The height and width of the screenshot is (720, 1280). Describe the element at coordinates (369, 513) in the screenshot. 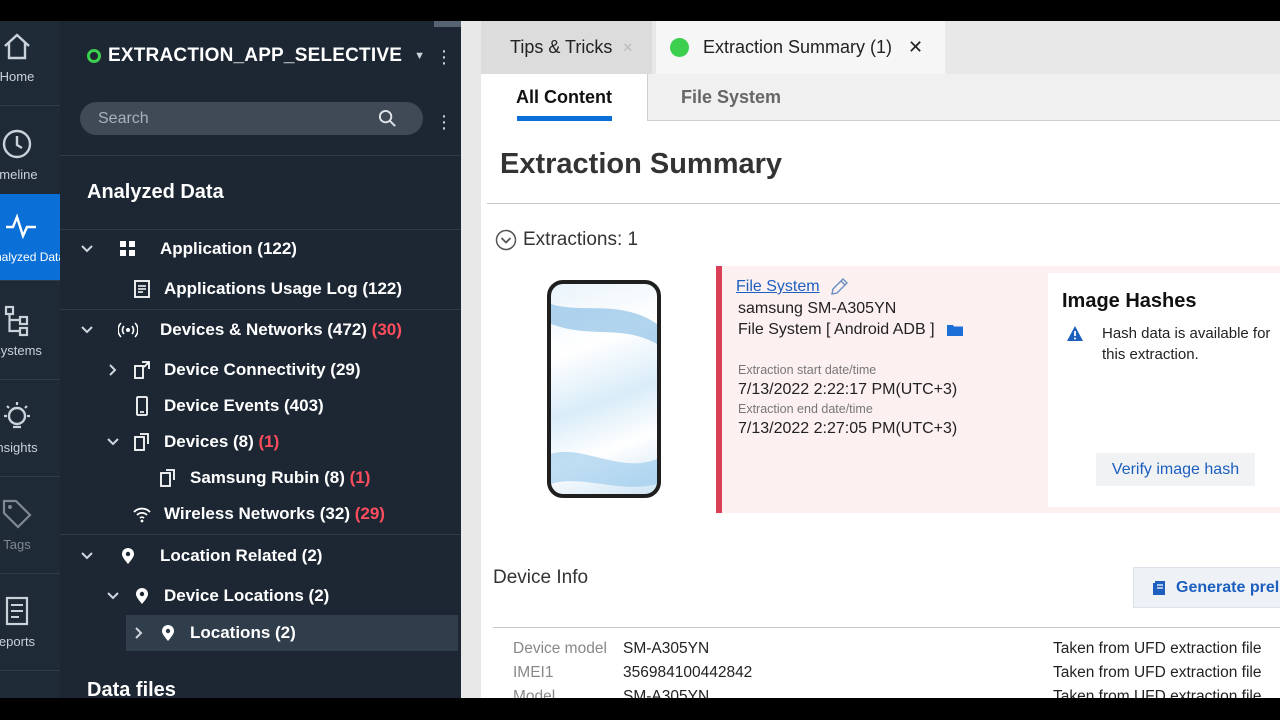

I see `tree-alert-count: (29)` at that location.